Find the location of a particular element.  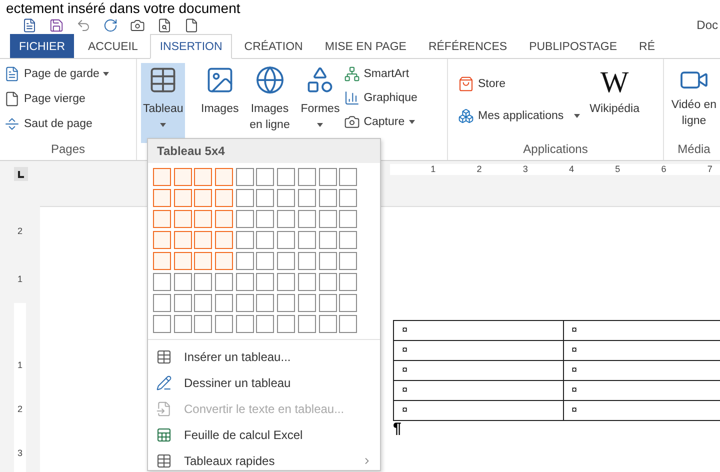

ribbon-button: Capture is located at coordinates (381, 122).